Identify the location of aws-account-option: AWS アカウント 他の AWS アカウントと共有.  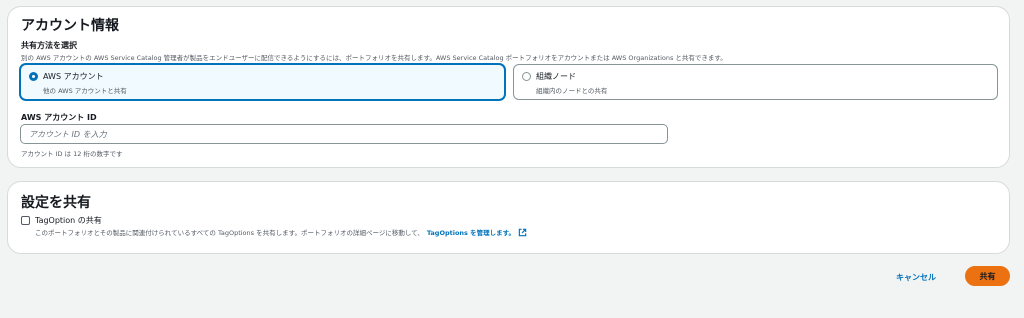
(262, 82).